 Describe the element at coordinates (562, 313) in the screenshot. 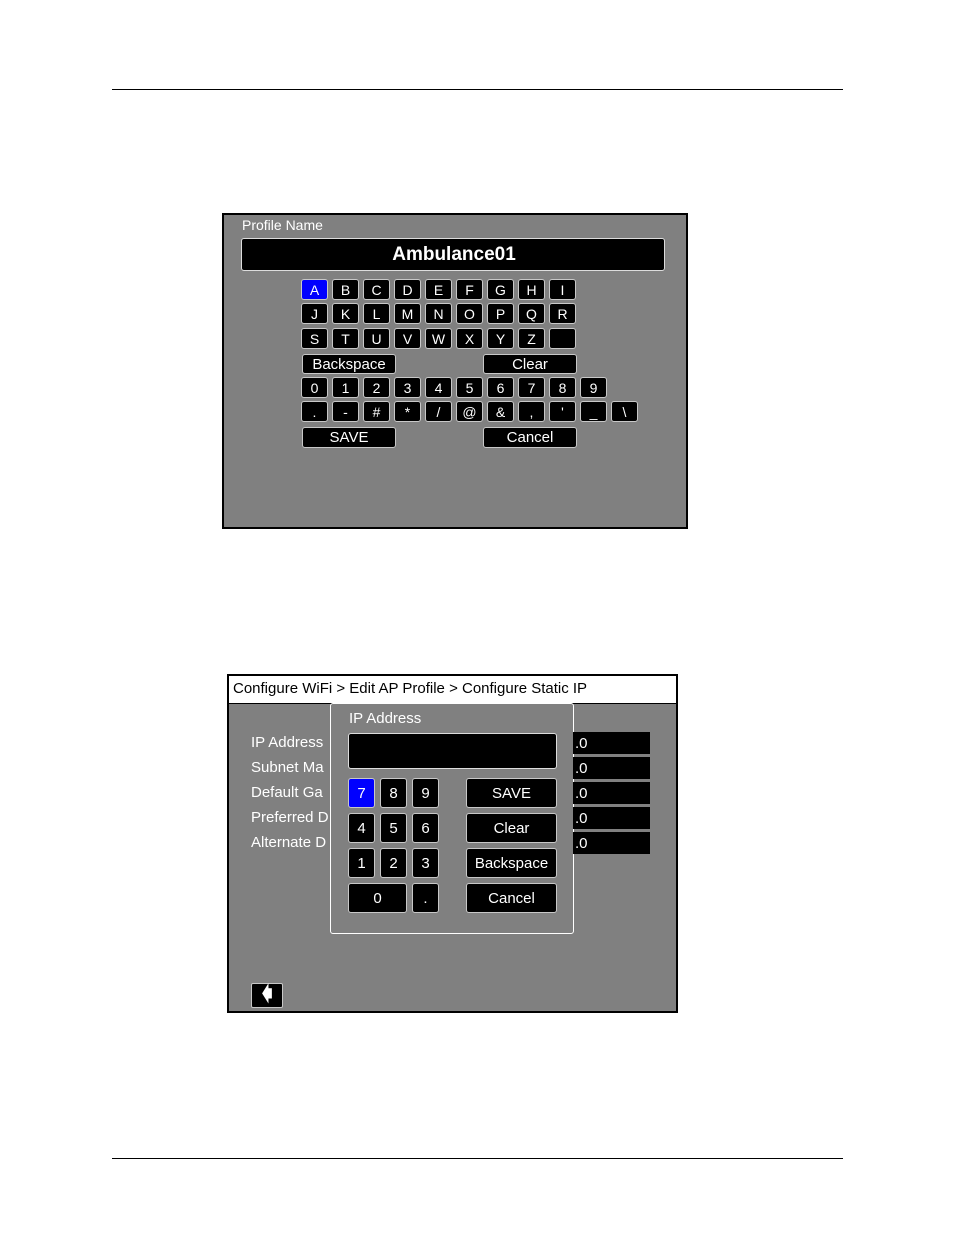

I see `key-R: R` at that location.